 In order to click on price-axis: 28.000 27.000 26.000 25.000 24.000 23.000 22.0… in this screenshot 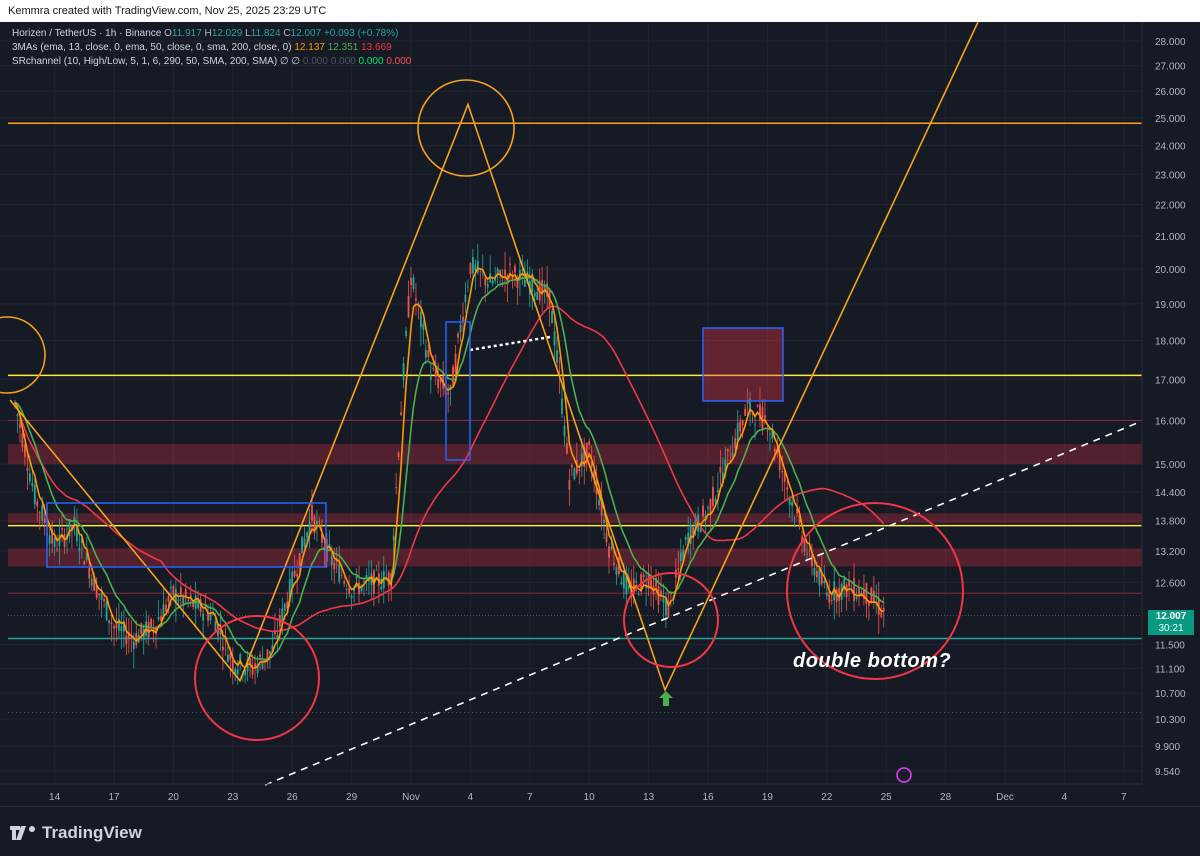, I will do `click(1170, 403)`.